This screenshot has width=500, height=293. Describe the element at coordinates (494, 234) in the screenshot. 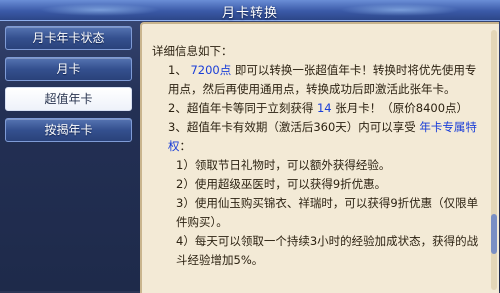

I see `scrollbar-thumb` at that location.